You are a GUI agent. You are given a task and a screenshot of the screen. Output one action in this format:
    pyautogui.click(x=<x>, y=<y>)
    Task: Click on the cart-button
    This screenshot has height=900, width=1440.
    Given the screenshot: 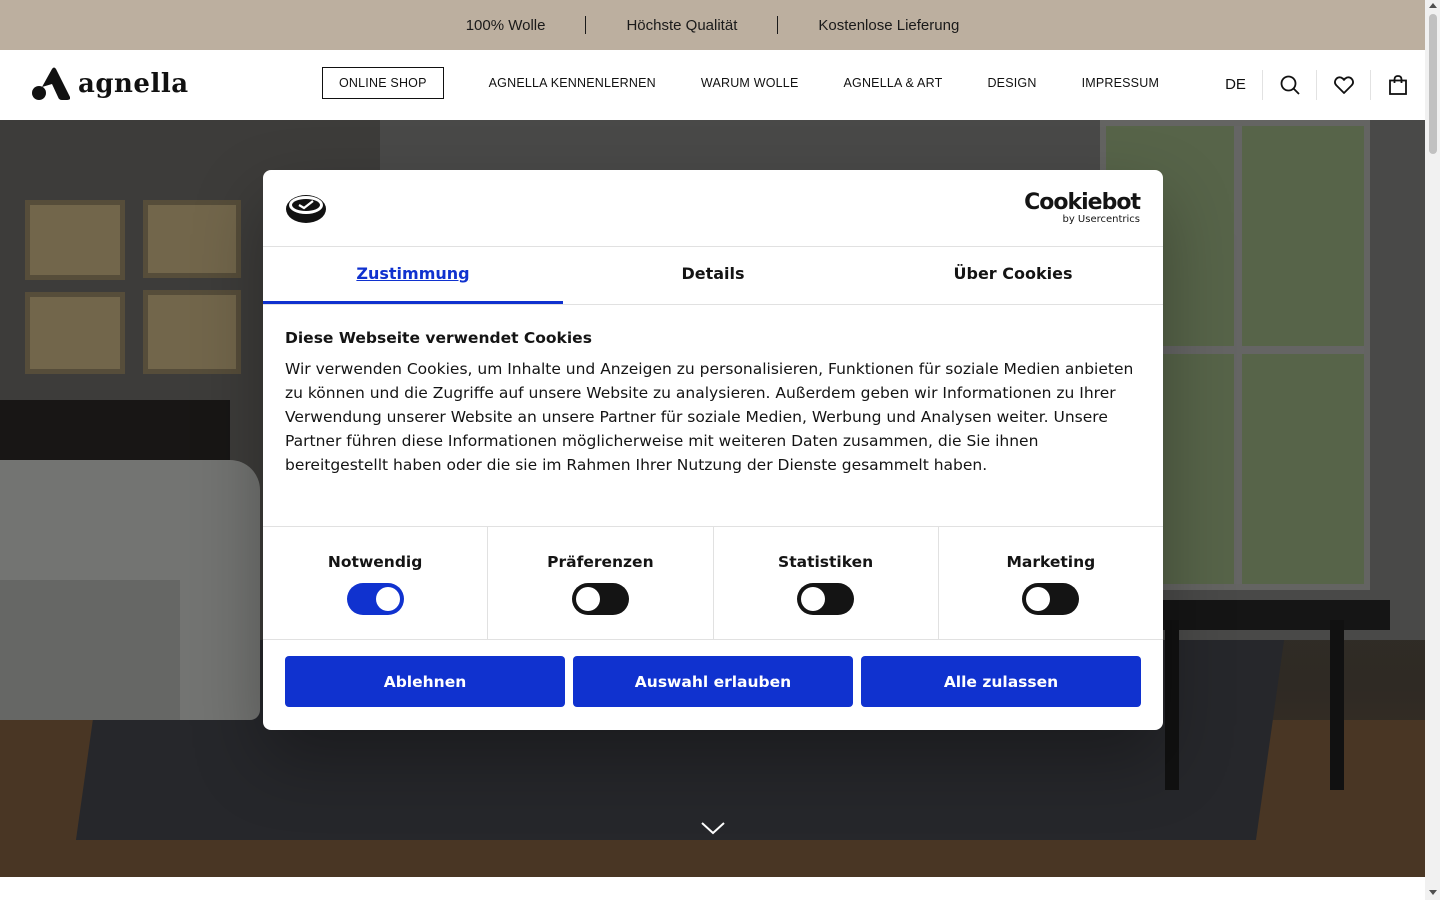 What is the action you would take?
    pyautogui.click(x=1398, y=85)
    